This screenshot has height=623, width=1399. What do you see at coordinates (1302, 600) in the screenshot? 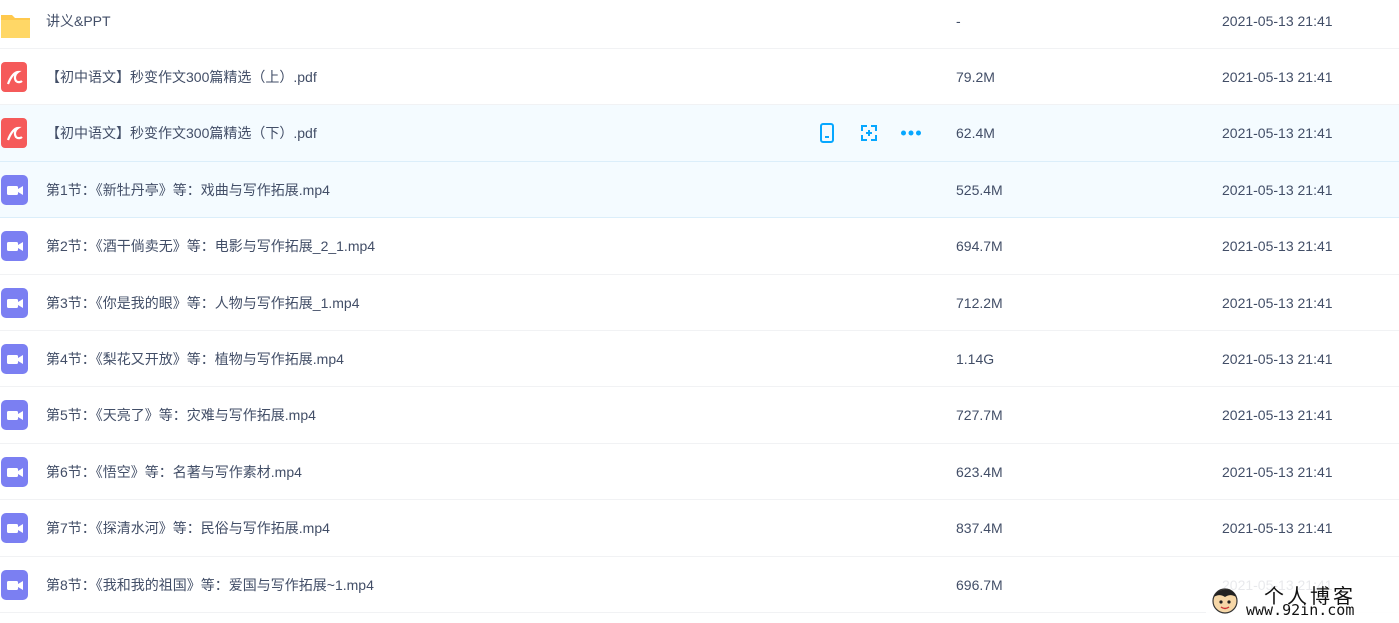
I see `watermark: 个人博客 www.92in.com` at bounding box center [1302, 600].